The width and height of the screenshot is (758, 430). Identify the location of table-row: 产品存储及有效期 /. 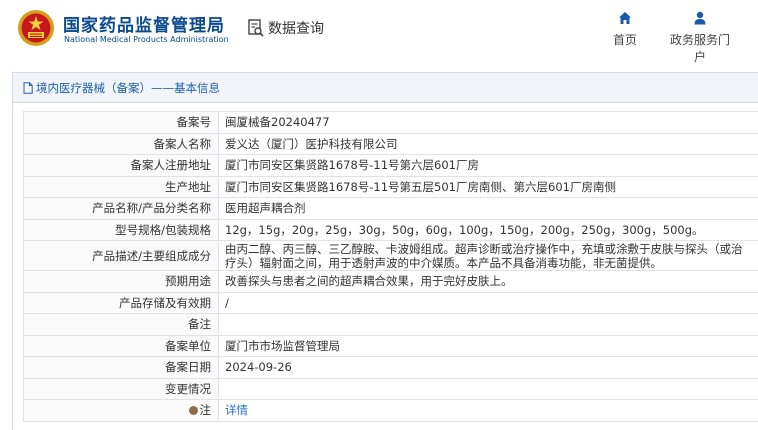
(391, 303).